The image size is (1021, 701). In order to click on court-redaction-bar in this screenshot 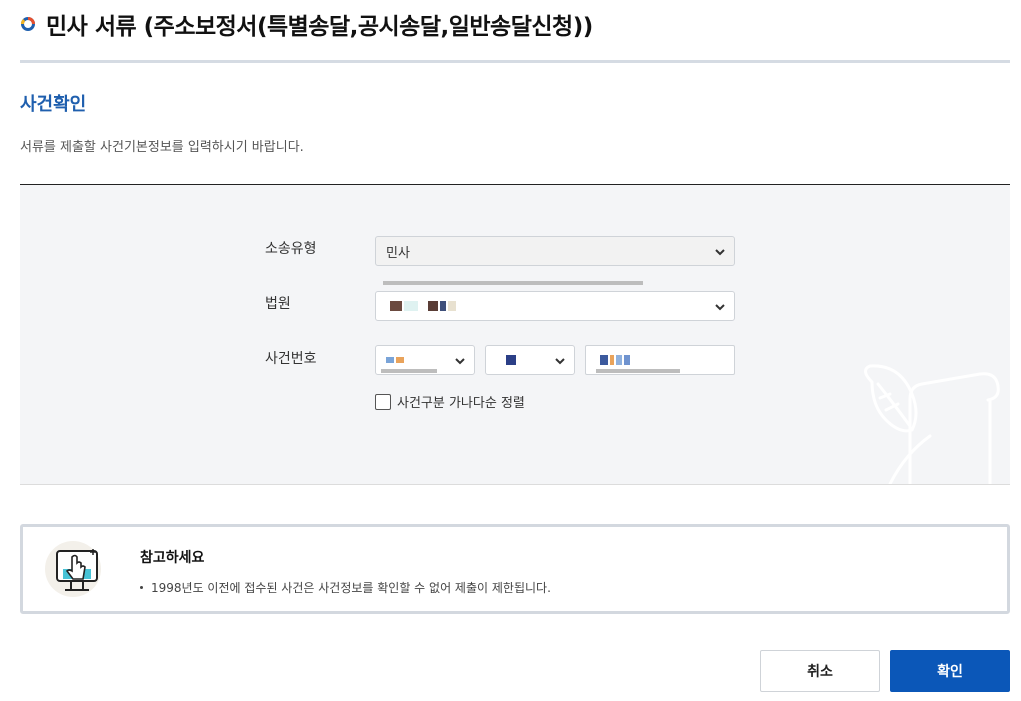, I will do `click(513, 283)`.